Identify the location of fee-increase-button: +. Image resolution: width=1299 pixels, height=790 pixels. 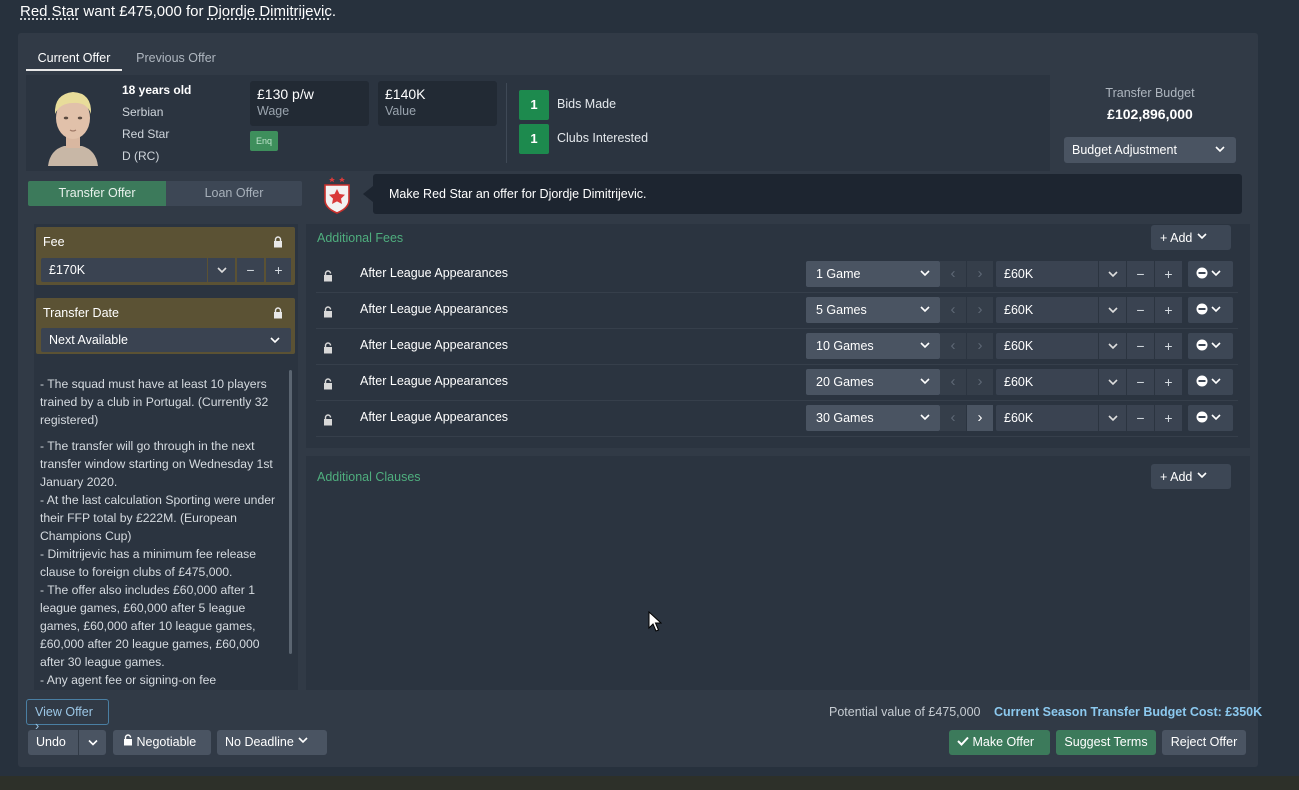
(278, 270).